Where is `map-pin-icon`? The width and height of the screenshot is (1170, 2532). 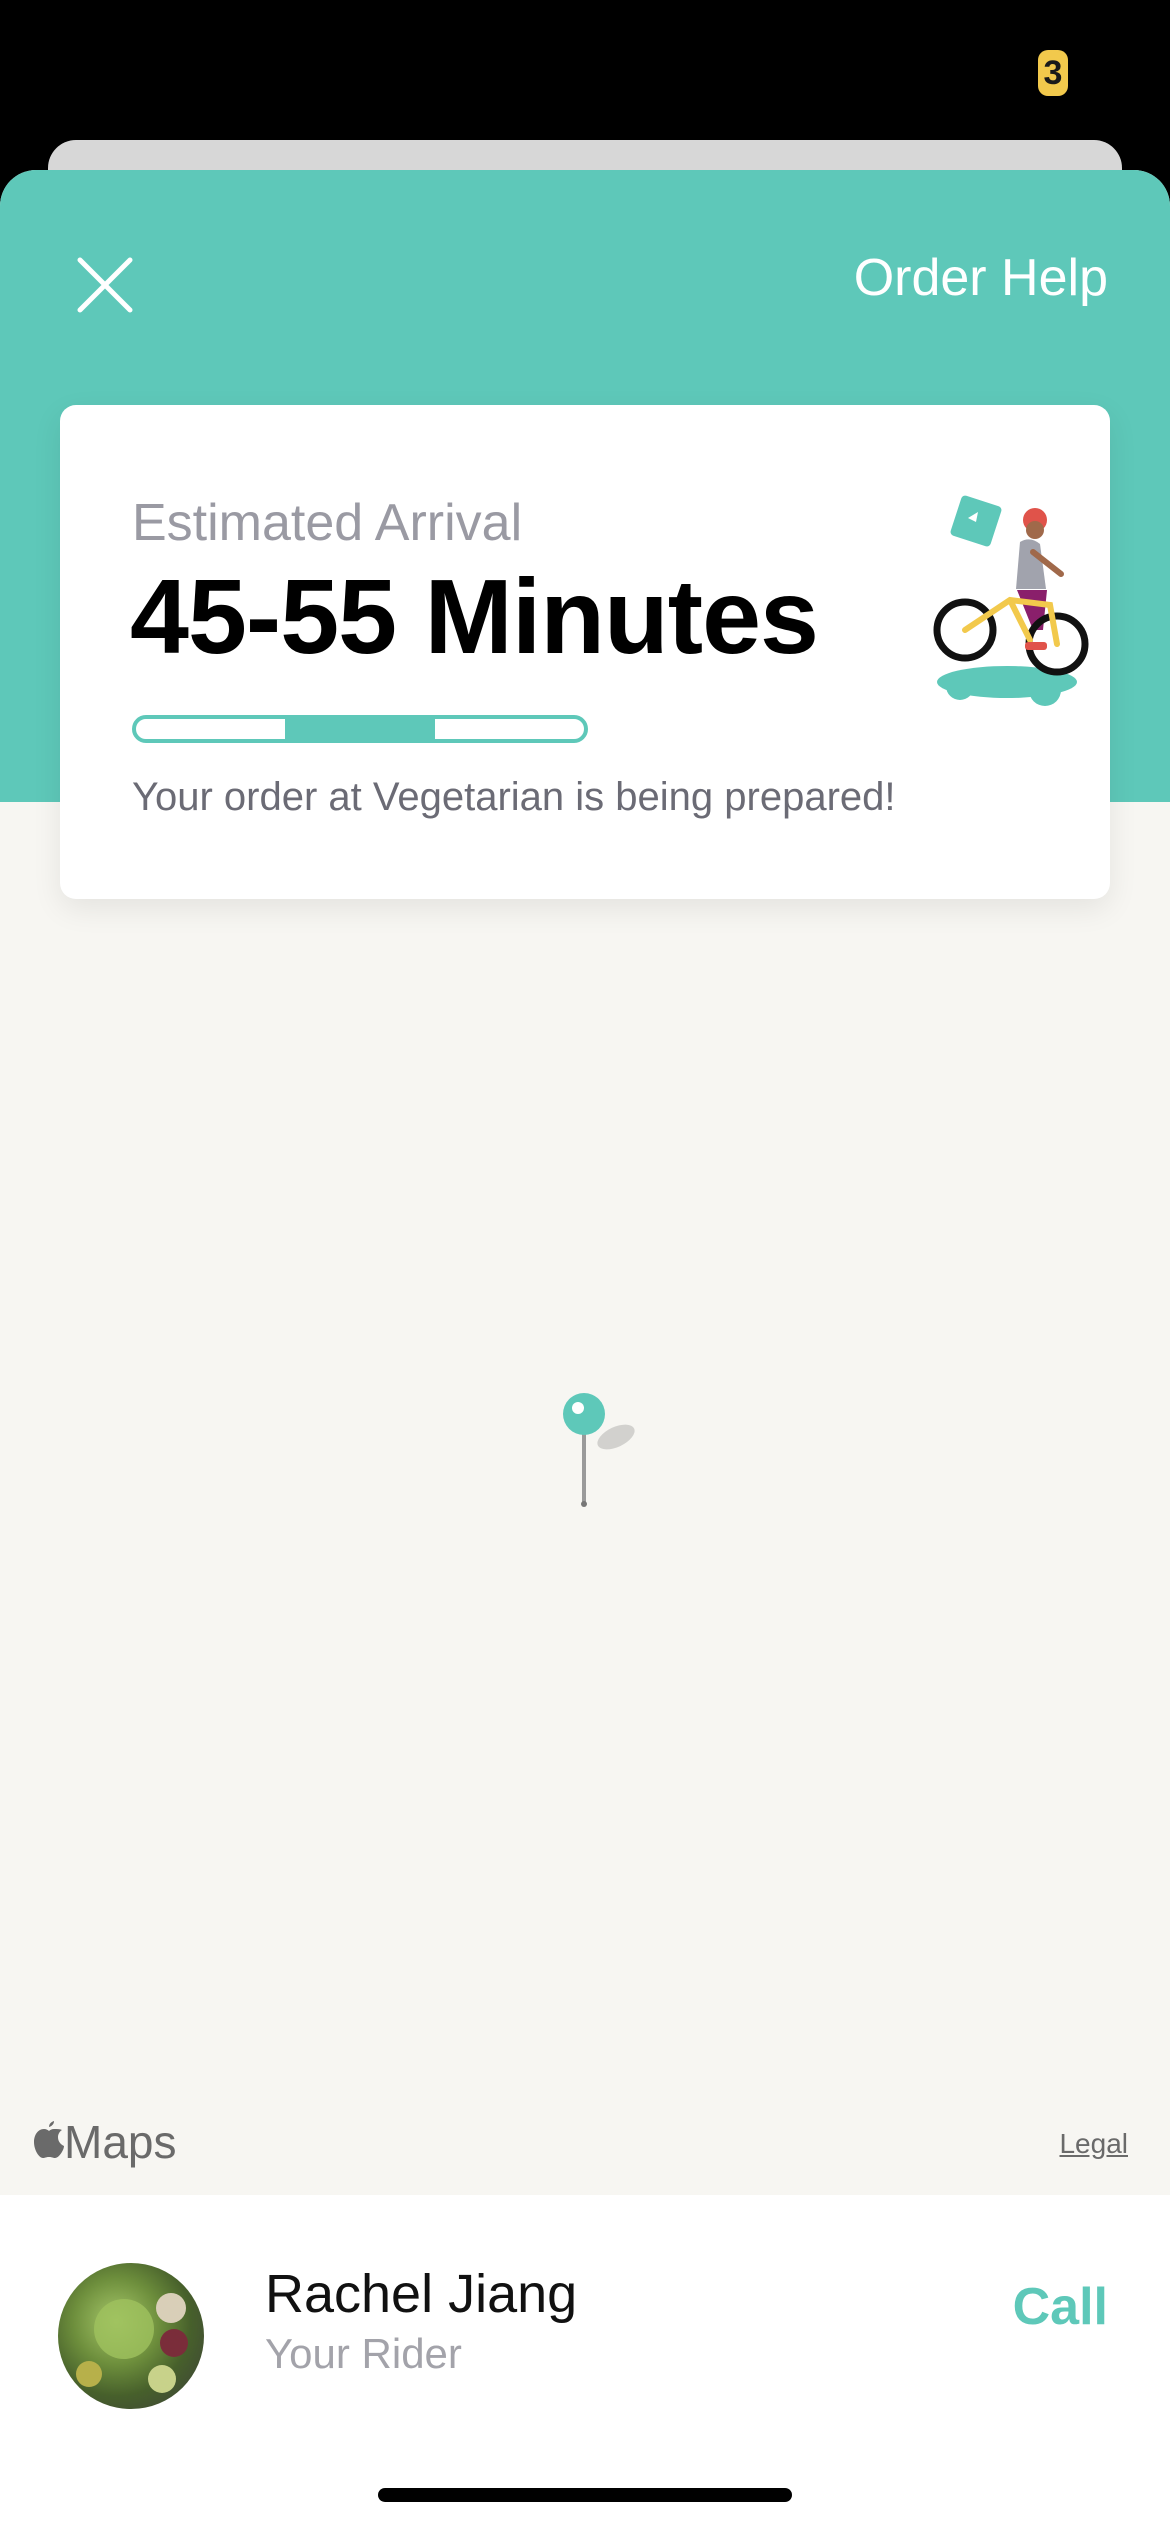
map-pin-icon is located at coordinates (599, 1450).